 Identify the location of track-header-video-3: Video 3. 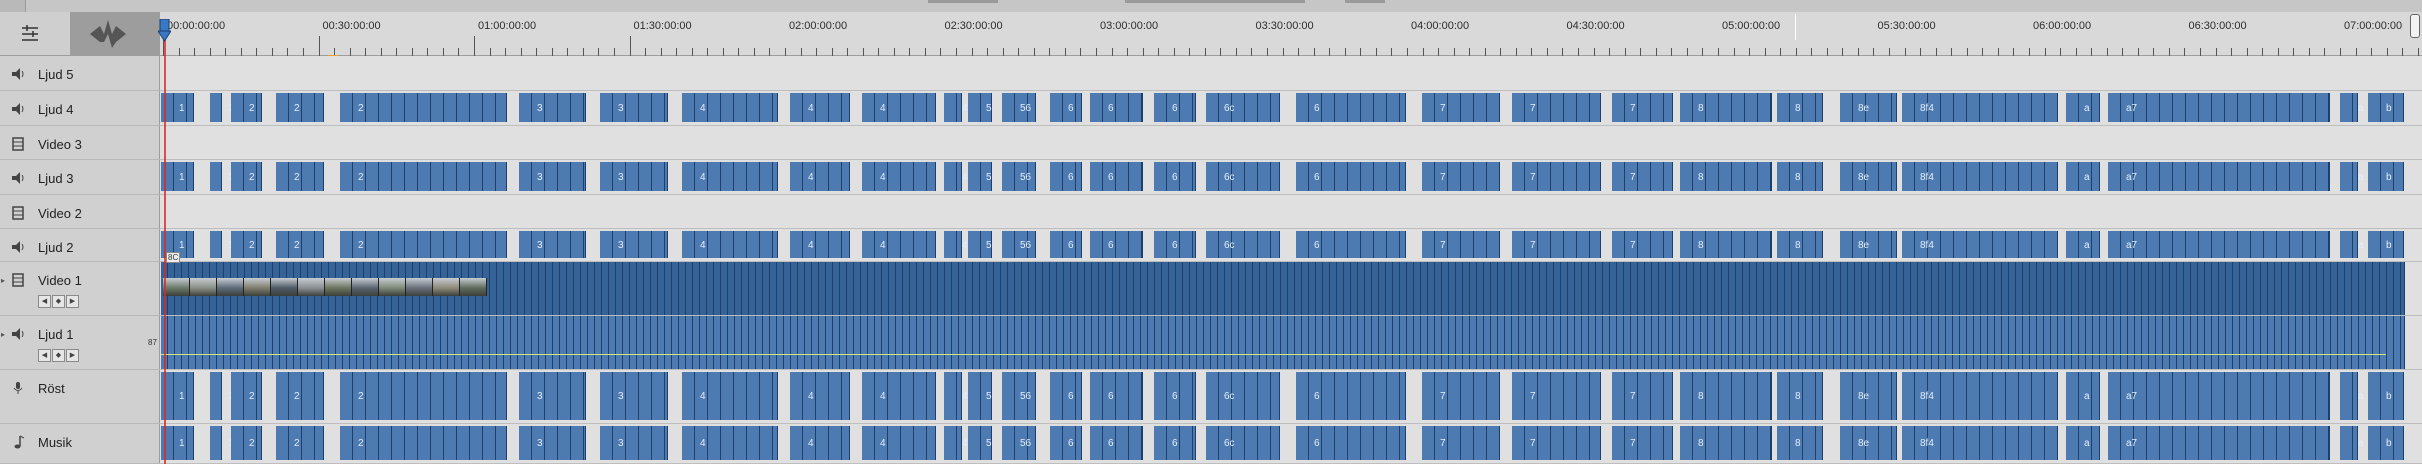
(80, 143).